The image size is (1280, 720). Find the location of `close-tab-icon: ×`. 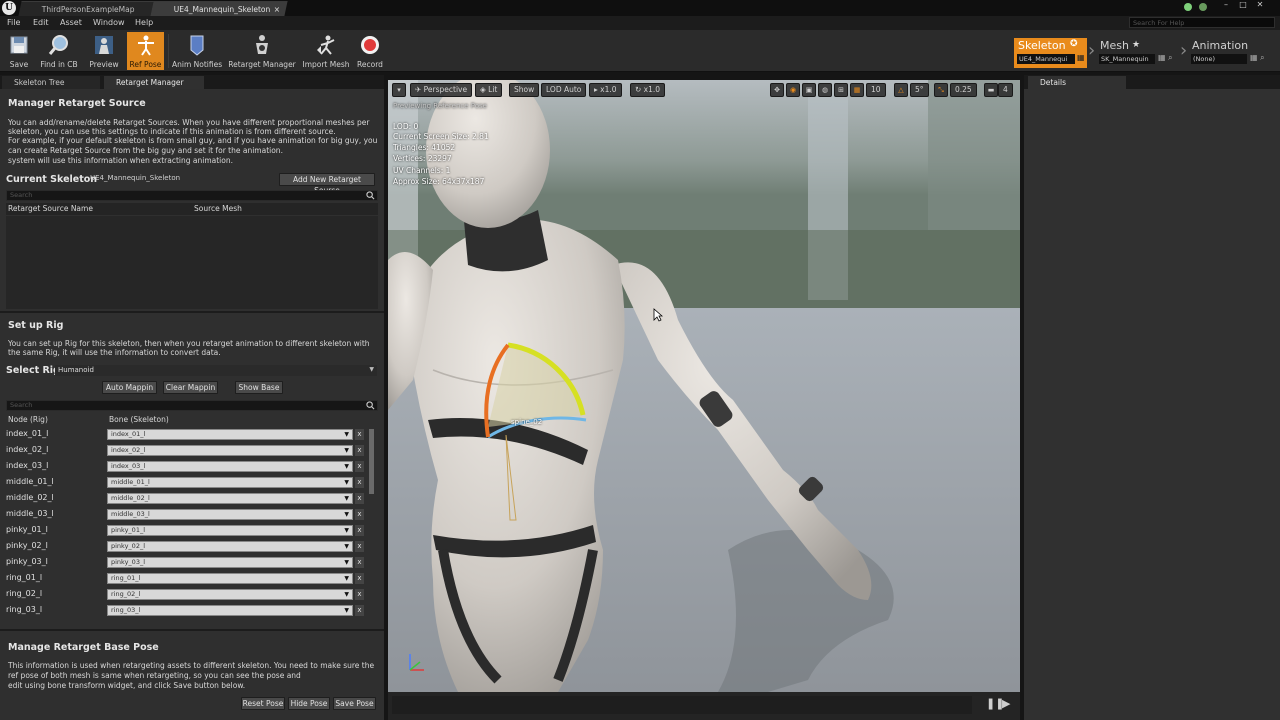

close-tab-icon: × is located at coordinates (276, 9).